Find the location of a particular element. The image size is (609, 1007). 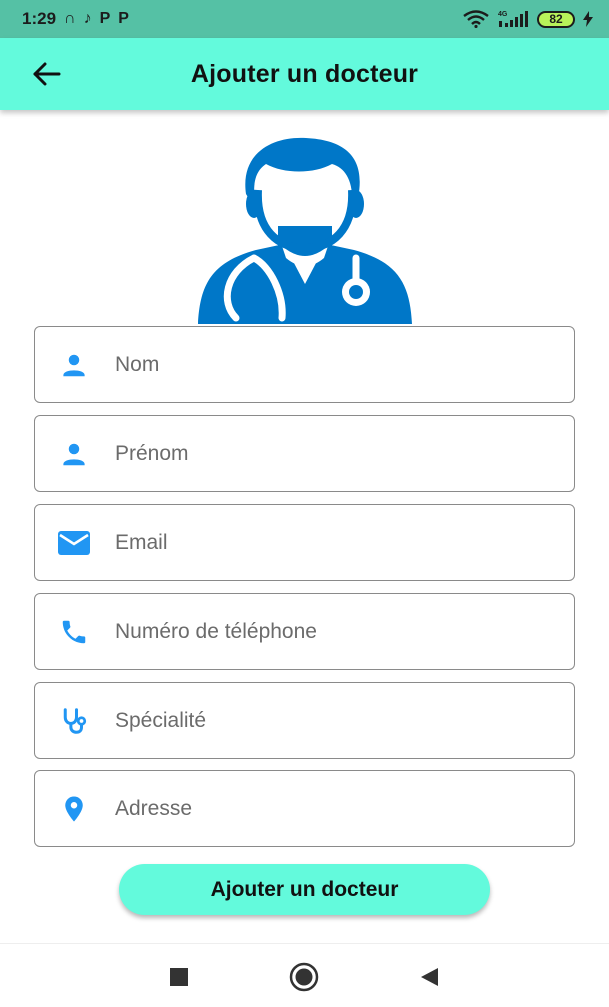

email-field is located at coordinates (304, 542).